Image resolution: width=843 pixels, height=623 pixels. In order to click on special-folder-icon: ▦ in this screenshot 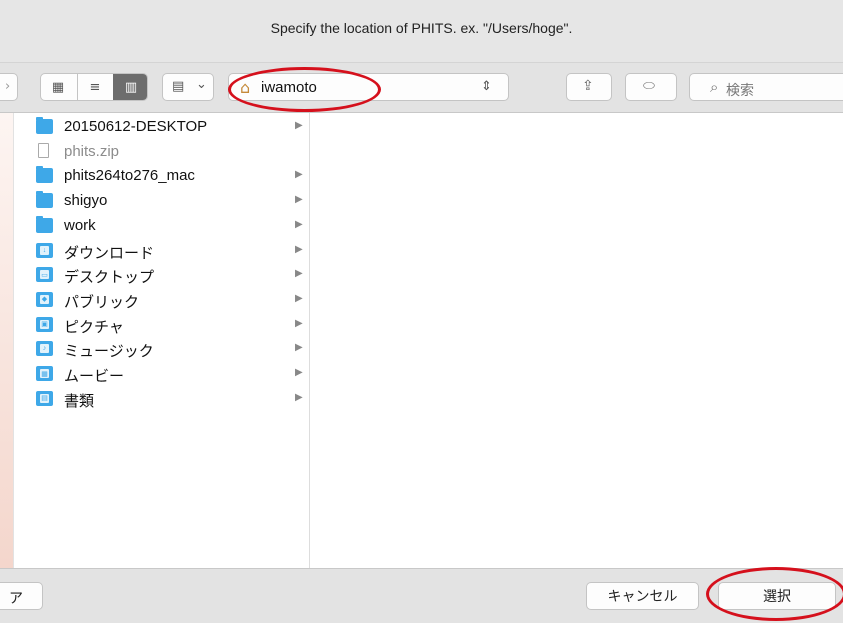, I will do `click(44, 373)`.